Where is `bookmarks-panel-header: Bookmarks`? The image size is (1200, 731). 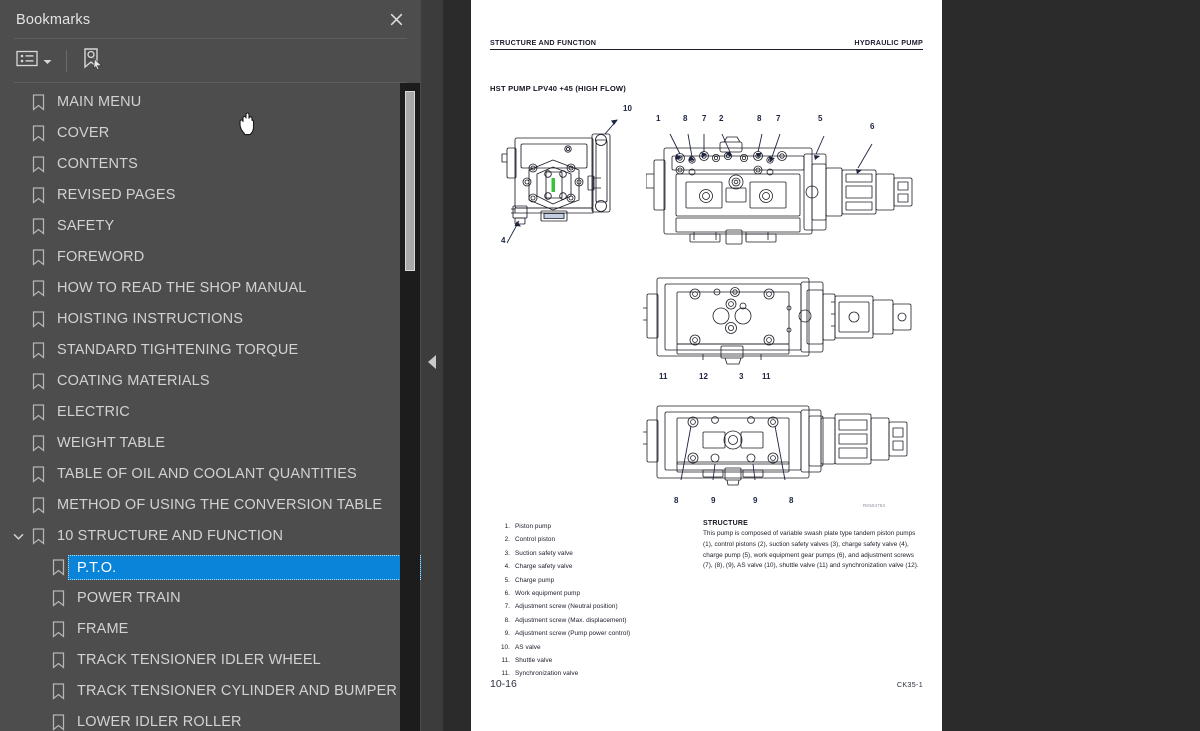 bookmarks-panel-header: Bookmarks is located at coordinates (210, 19).